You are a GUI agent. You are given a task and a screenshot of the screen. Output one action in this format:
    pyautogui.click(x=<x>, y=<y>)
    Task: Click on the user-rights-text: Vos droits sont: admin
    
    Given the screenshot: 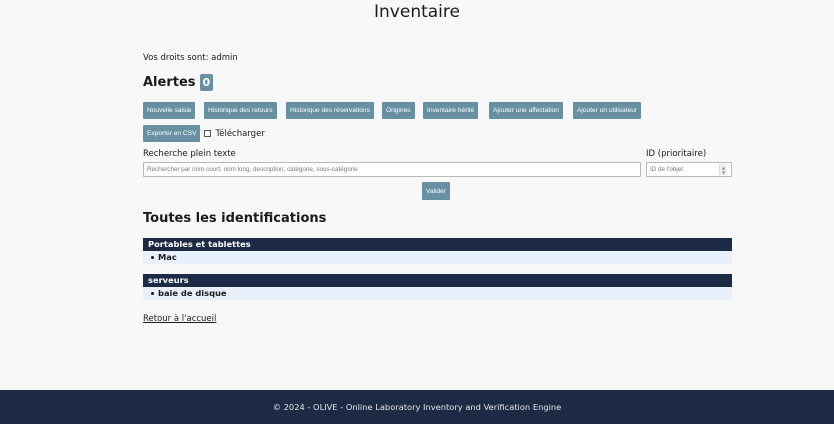 What is the action you would take?
    pyautogui.click(x=190, y=58)
    